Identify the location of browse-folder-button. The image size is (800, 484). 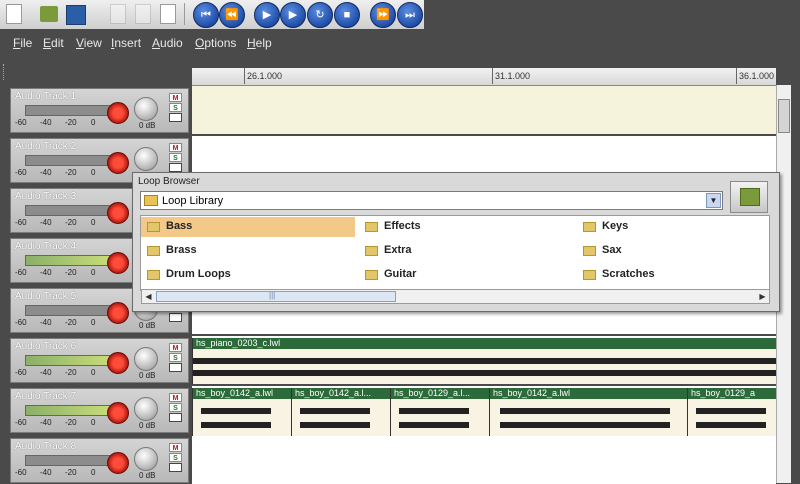
(749, 197).